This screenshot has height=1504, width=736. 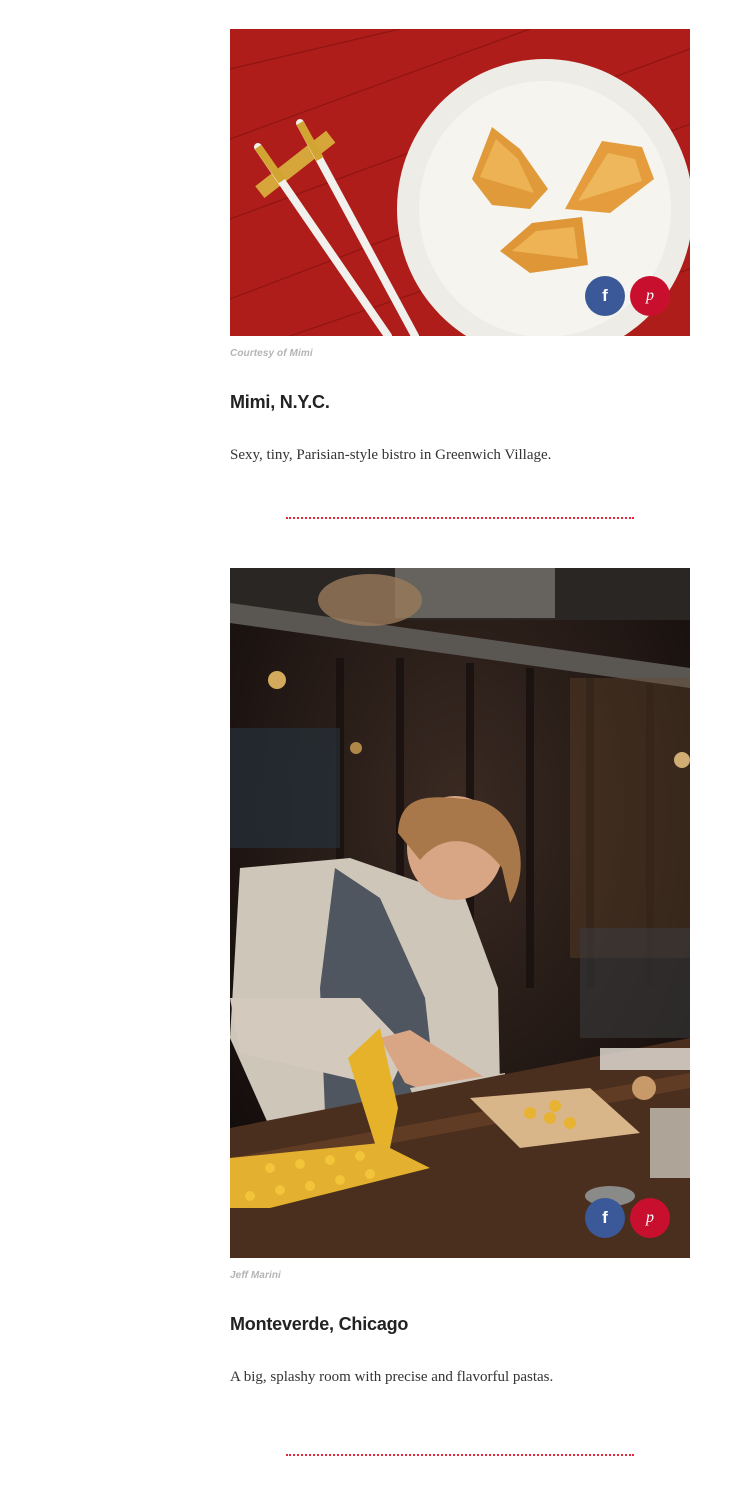 What do you see at coordinates (271, 353) in the screenshot?
I see `photo-credit: Courtesy of Mimi` at bounding box center [271, 353].